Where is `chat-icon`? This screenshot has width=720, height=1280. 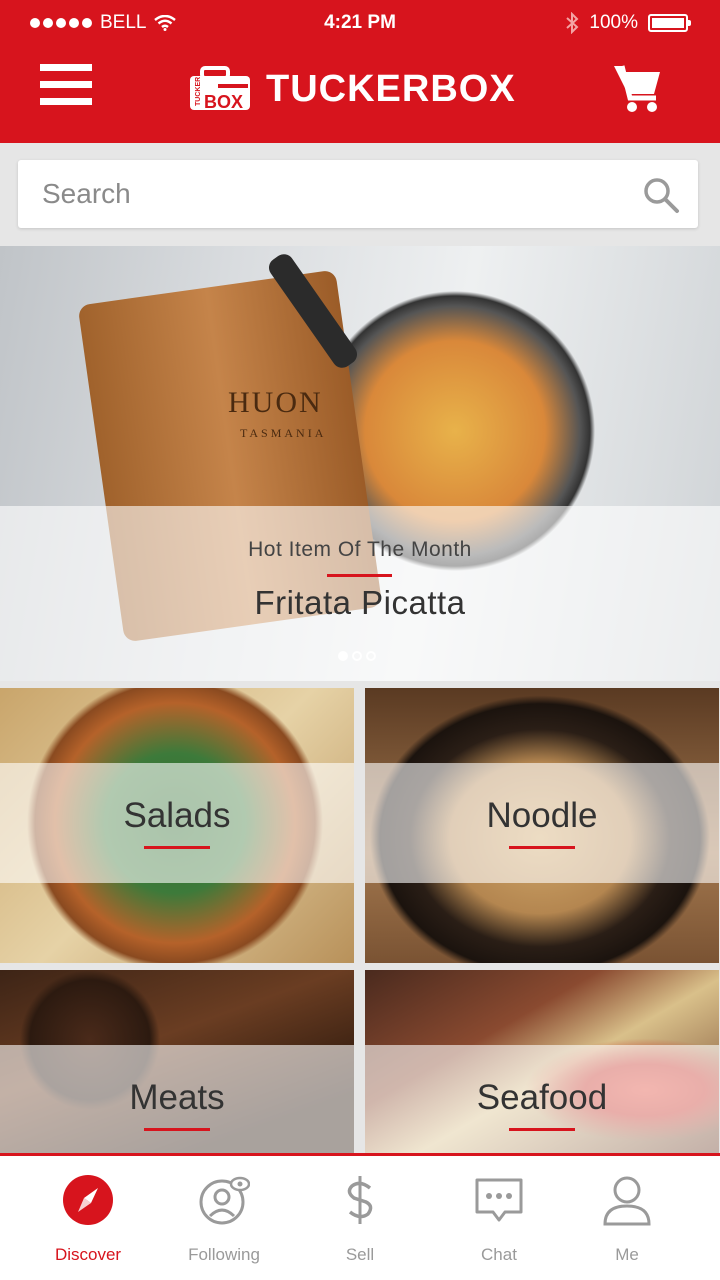
chat-icon is located at coordinates (499, 1200).